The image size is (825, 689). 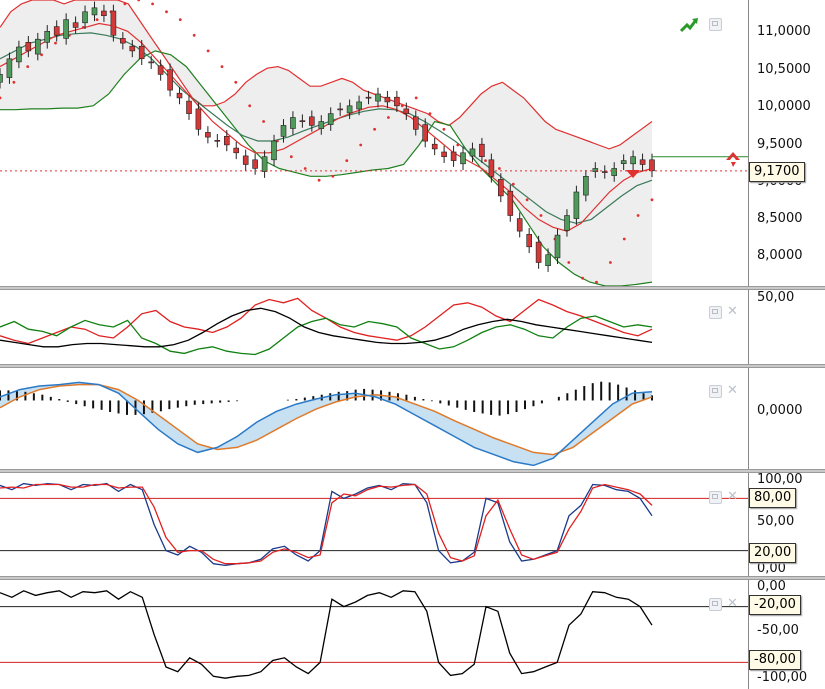 I want to click on oscillator-chart, so click(x=374, y=327).